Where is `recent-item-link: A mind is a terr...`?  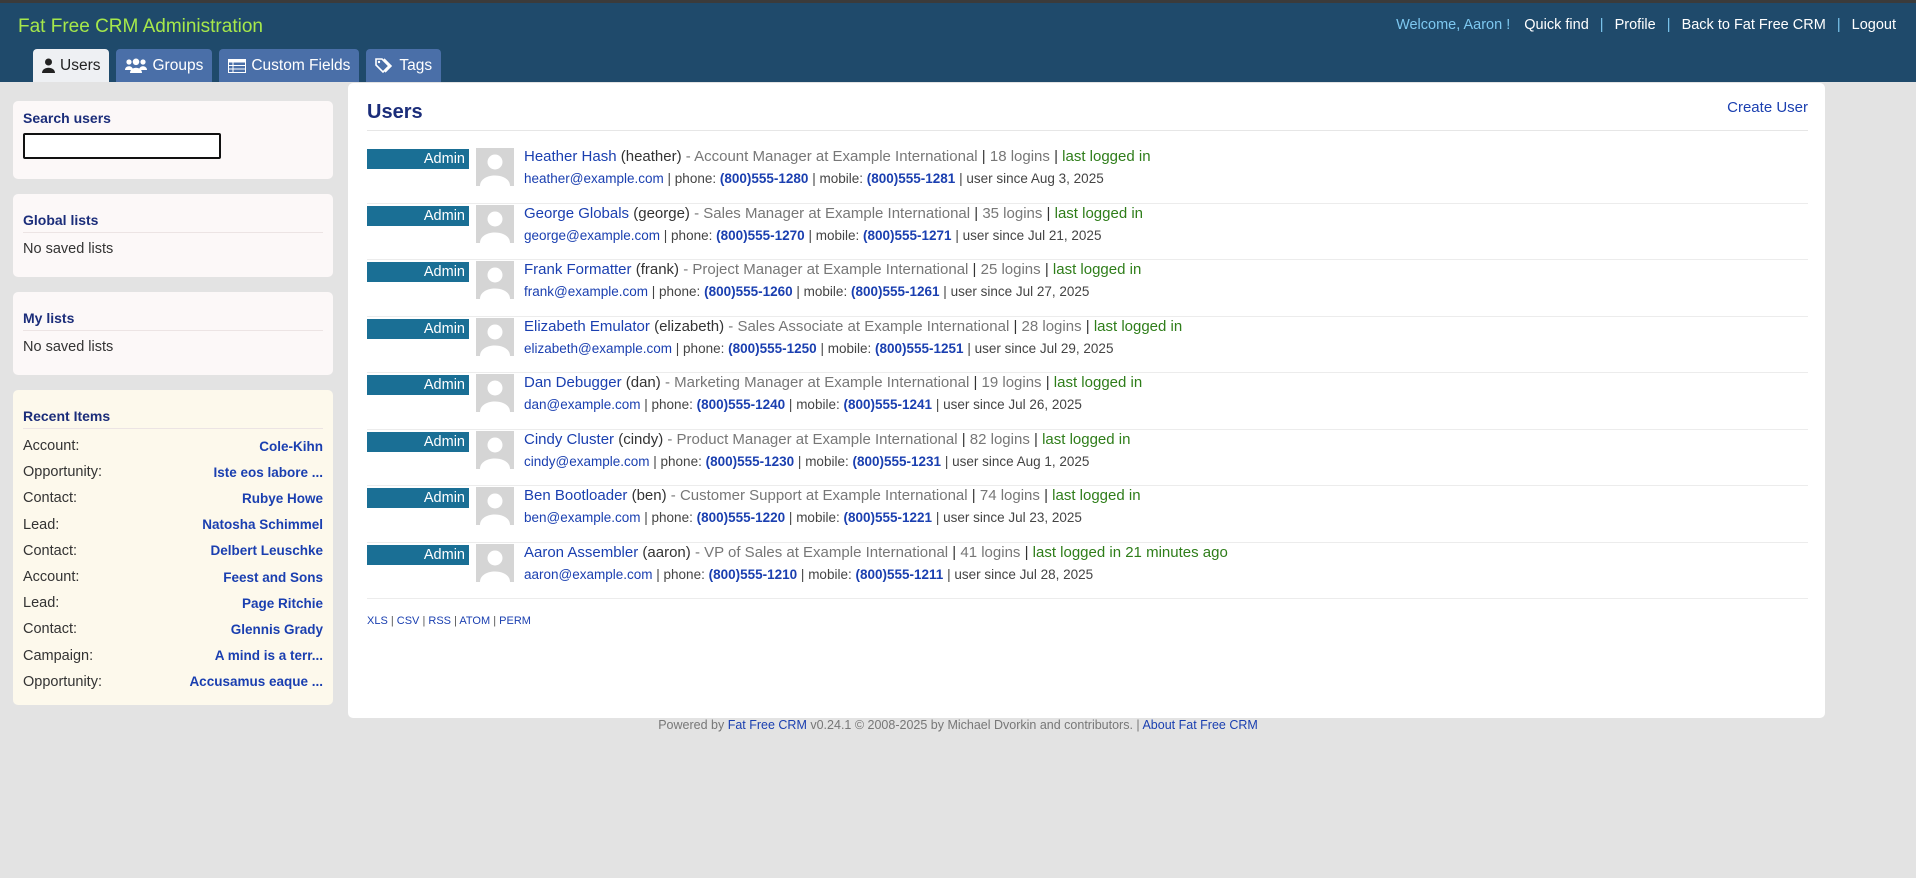 recent-item-link: A mind is a terr... is located at coordinates (269, 655).